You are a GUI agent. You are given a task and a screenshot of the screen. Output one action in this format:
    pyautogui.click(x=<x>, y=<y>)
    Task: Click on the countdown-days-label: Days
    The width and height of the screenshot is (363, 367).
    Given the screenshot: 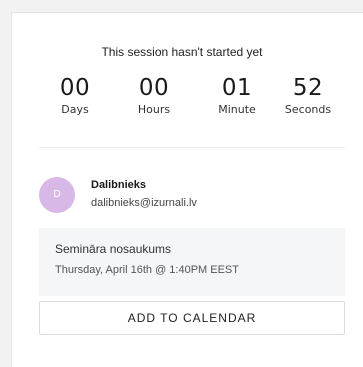 What is the action you would take?
    pyautogui.click(x=75, y=109)
    